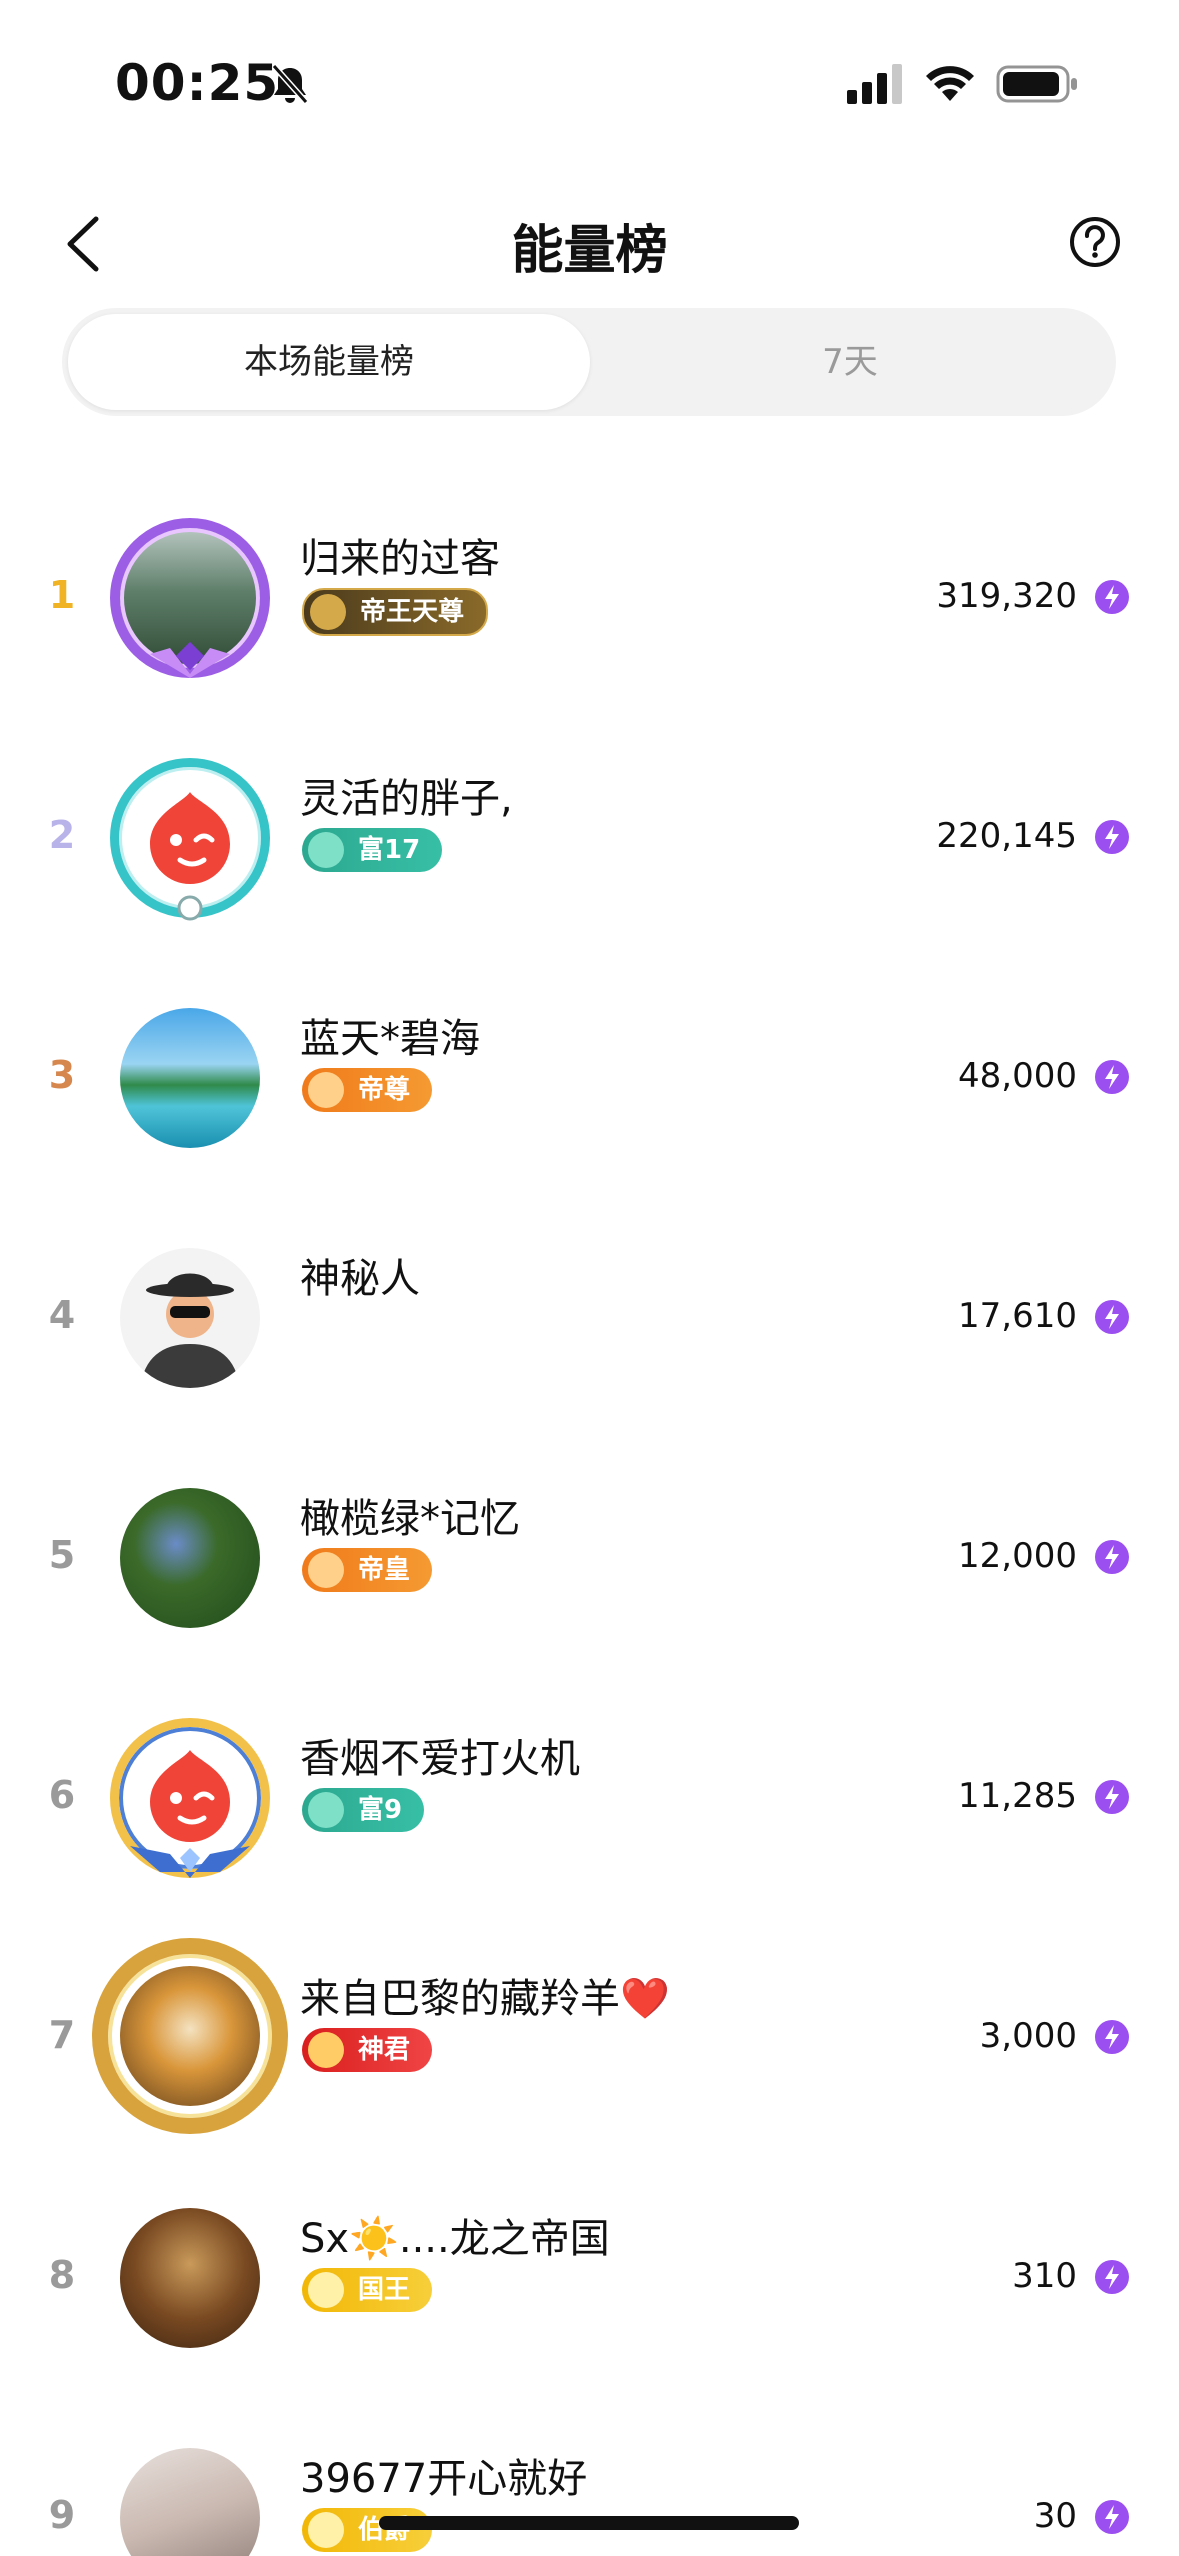 This screenshot has width=1179, height=2556. I want to click on energy-score: 3,000, so click(1028, 2036).